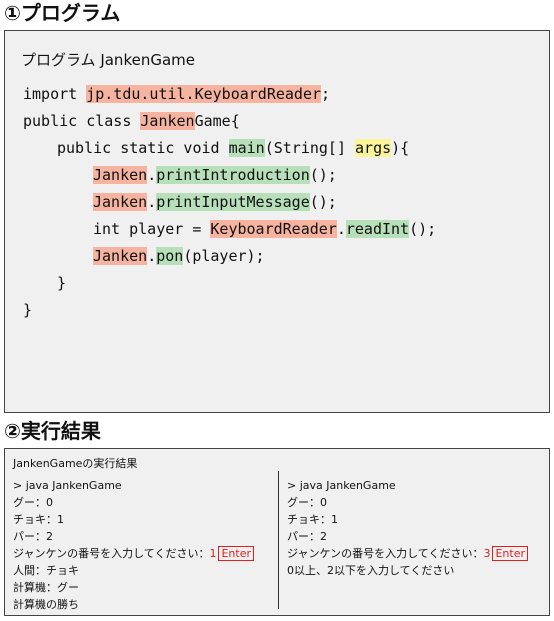  Describe the element at coordinates (46, 570) in the screenshot. I see `output-line: 人間：チョキ` at that location.